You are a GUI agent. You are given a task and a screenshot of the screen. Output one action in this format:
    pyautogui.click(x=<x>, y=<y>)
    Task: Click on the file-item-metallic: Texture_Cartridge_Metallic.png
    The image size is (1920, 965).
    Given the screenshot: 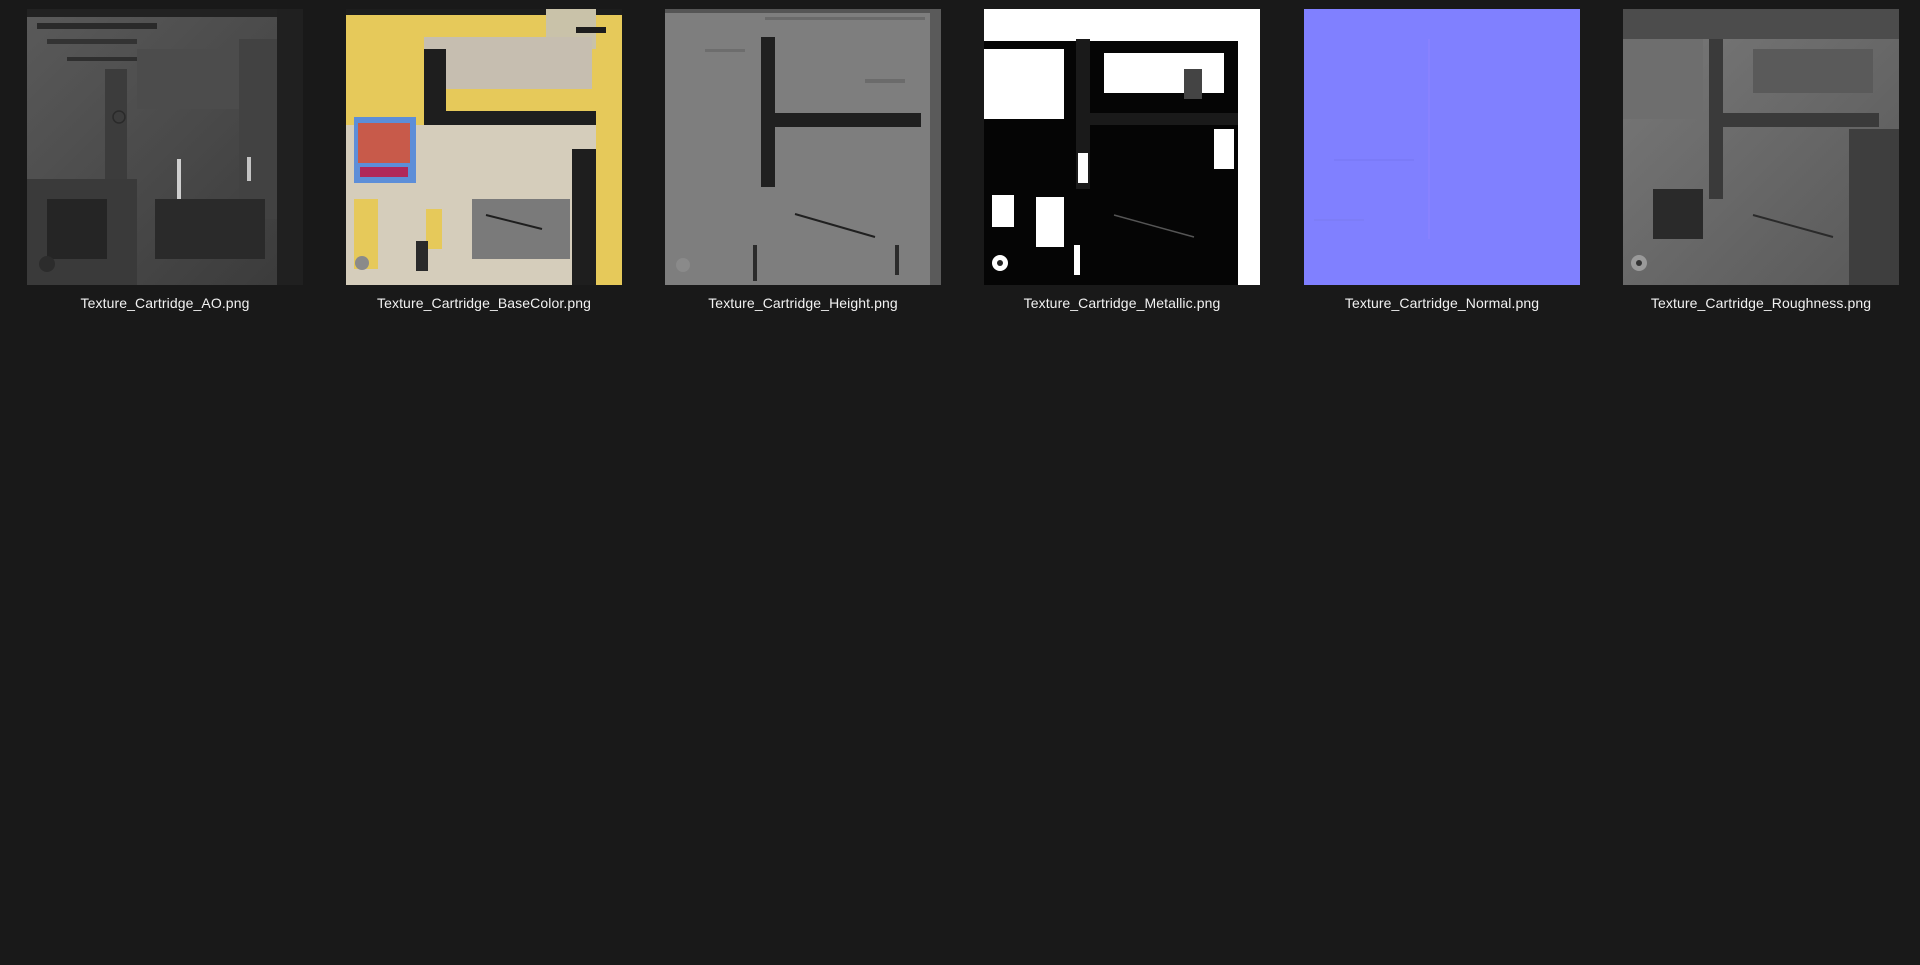 What is the action you would take?
    pyautogui.click(x=1122, y=160)
    